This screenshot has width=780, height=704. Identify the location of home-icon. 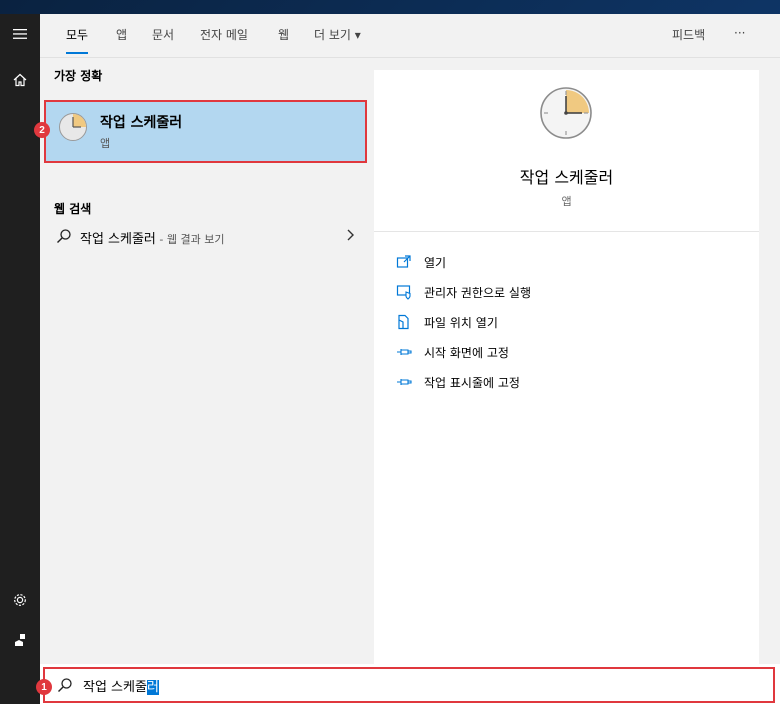
(20, 80).